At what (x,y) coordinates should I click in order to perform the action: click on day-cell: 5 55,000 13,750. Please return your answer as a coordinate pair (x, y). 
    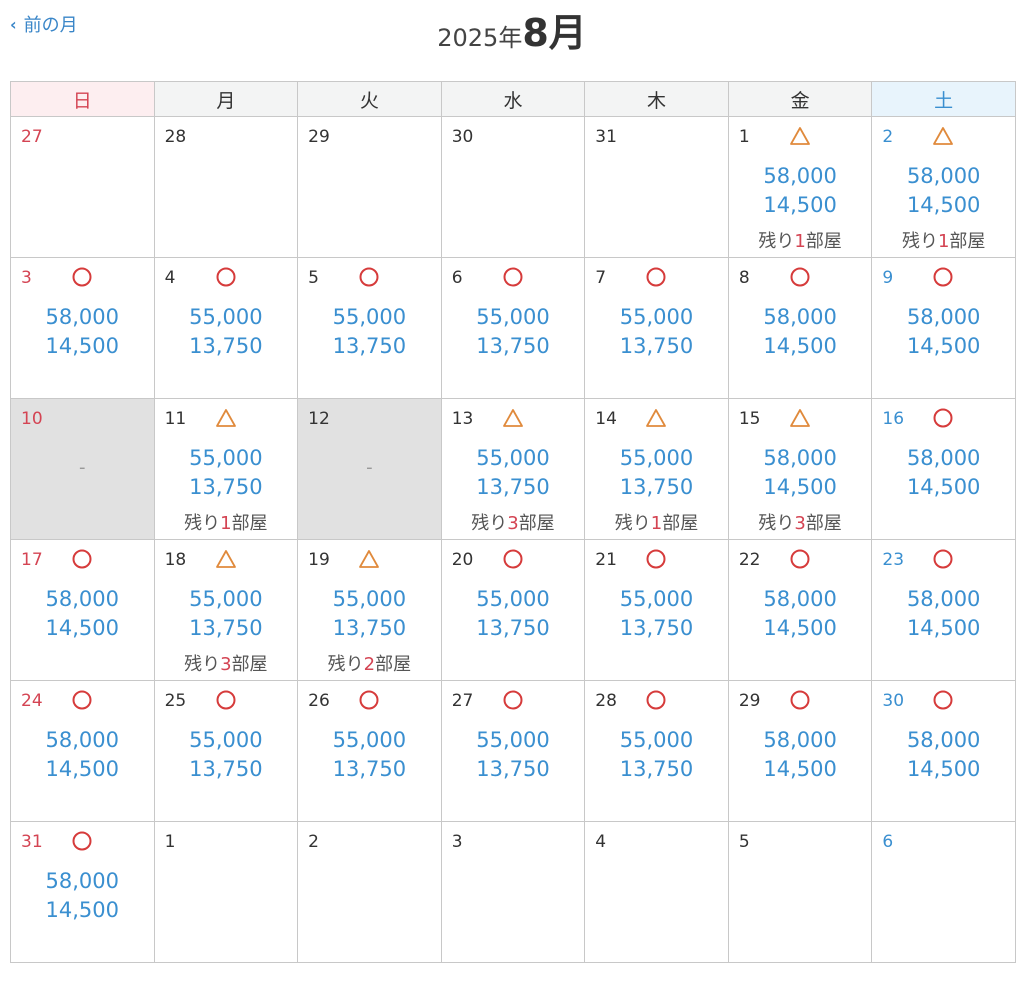
    Looking at the image, I should click on (369, 328).